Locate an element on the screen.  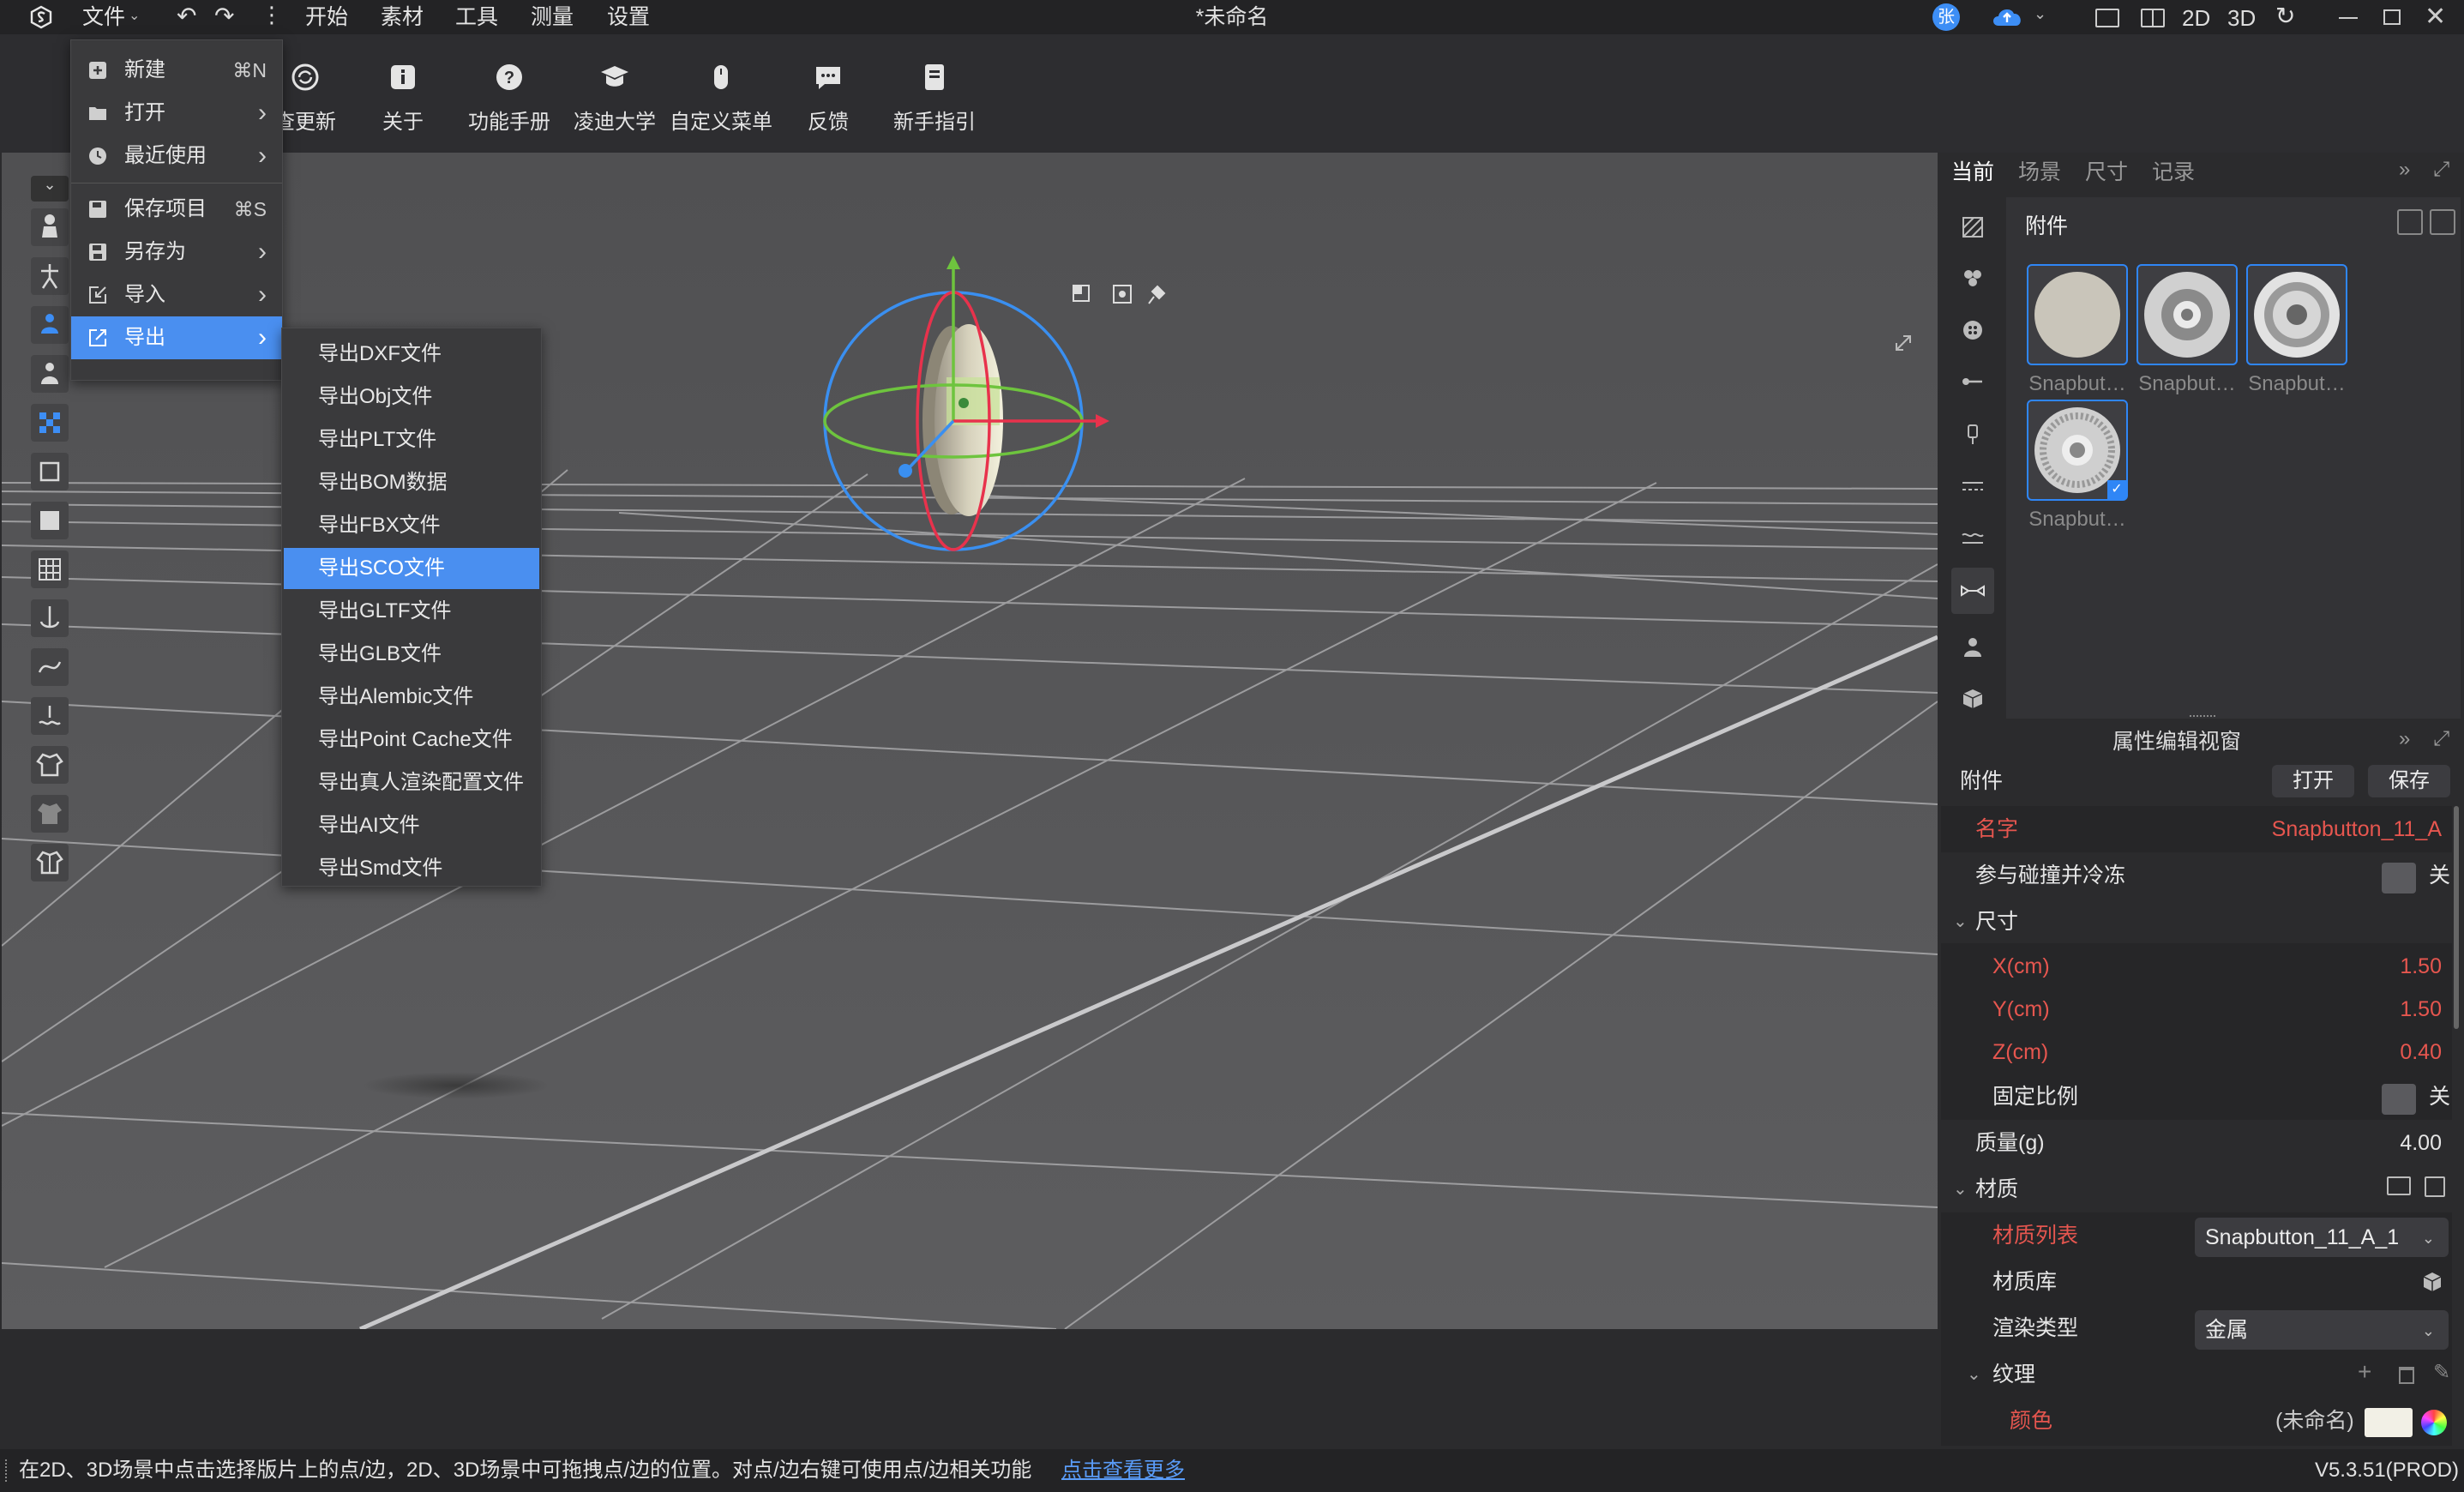
people-tool-icon is located at coordinates (50, 374).